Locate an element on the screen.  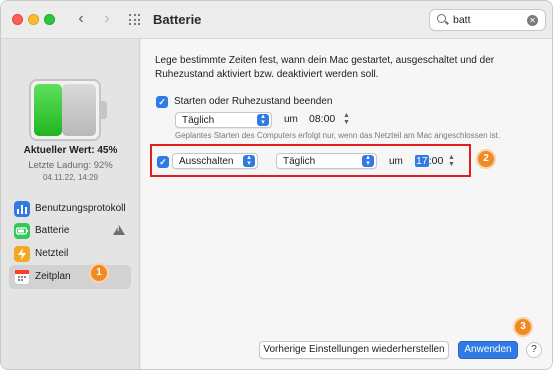
search-field: ✕ is located at coordinates (487, 20).